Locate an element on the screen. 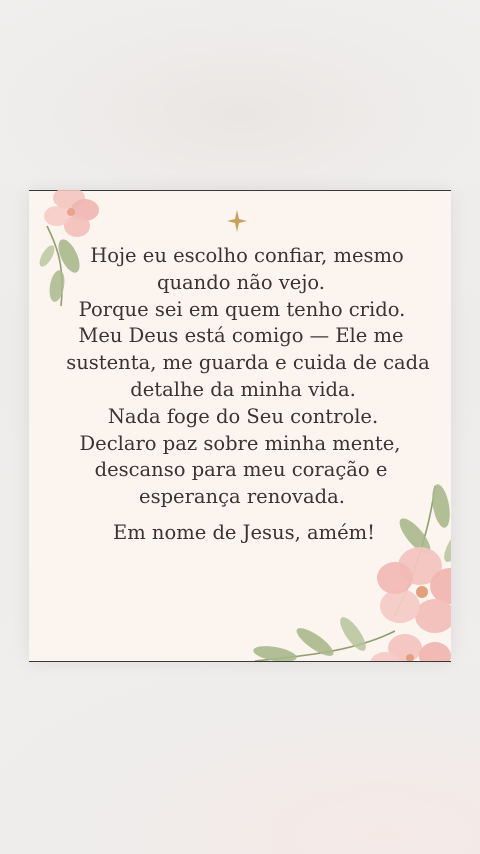 The height and width of the screenshot is (854, 480). prayer-line: quando não vejo. is located at coordinates (241, 282).